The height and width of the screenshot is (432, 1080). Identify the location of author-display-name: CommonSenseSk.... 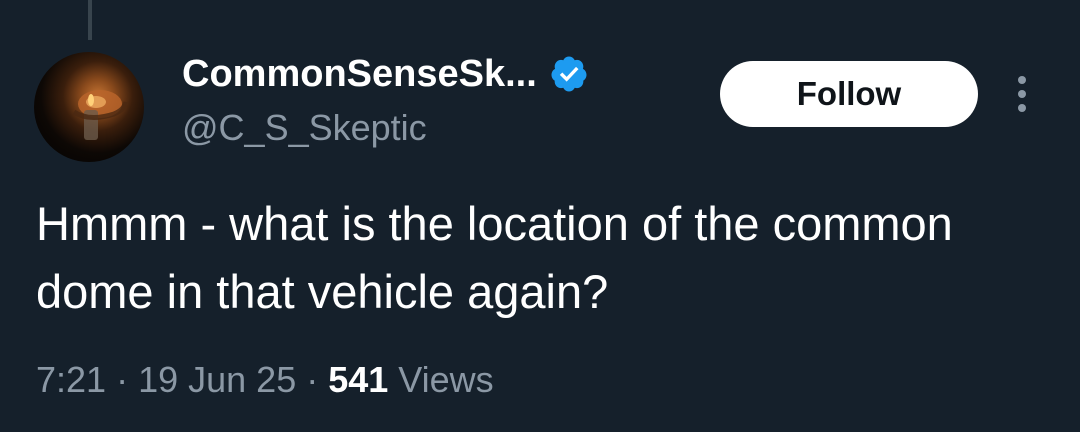
(359, 74).